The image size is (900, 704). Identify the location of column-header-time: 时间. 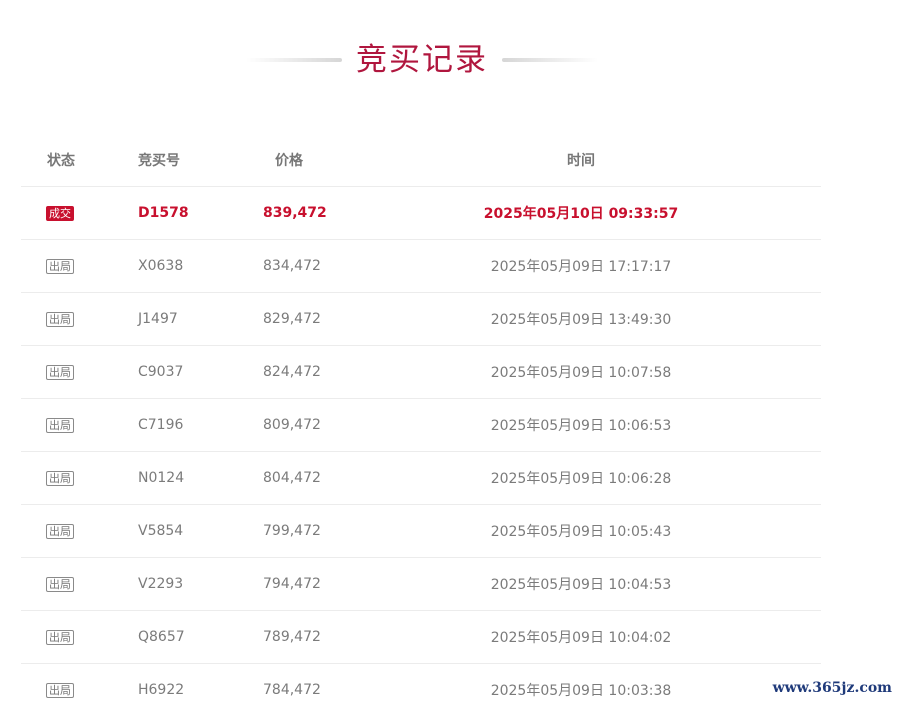
(581, 161).